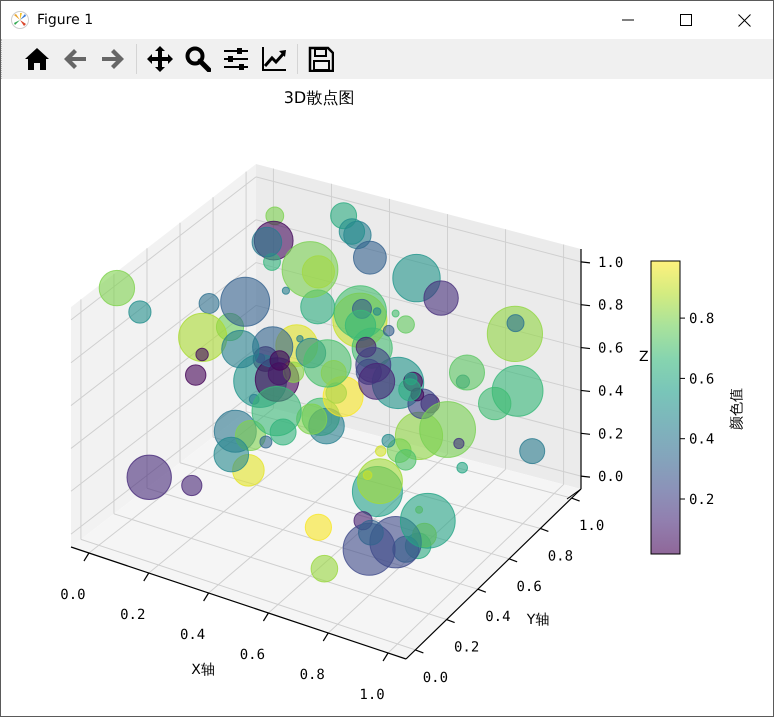 This screenshot has height=717, width=774. I want to click on x-tick-label: 0.6, so click(253, 655).